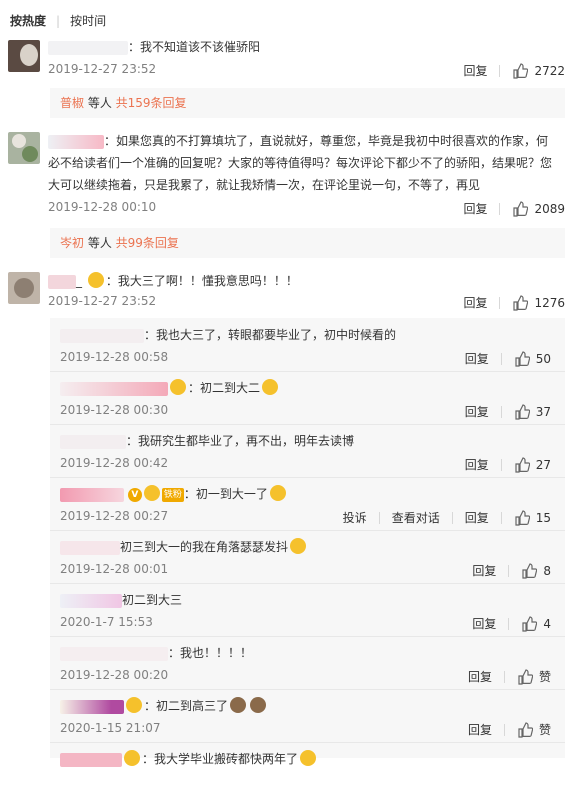  Describe the element at coordinates (298, 546) in the screenshot. I see `shivering-emoji-icon` at that location.